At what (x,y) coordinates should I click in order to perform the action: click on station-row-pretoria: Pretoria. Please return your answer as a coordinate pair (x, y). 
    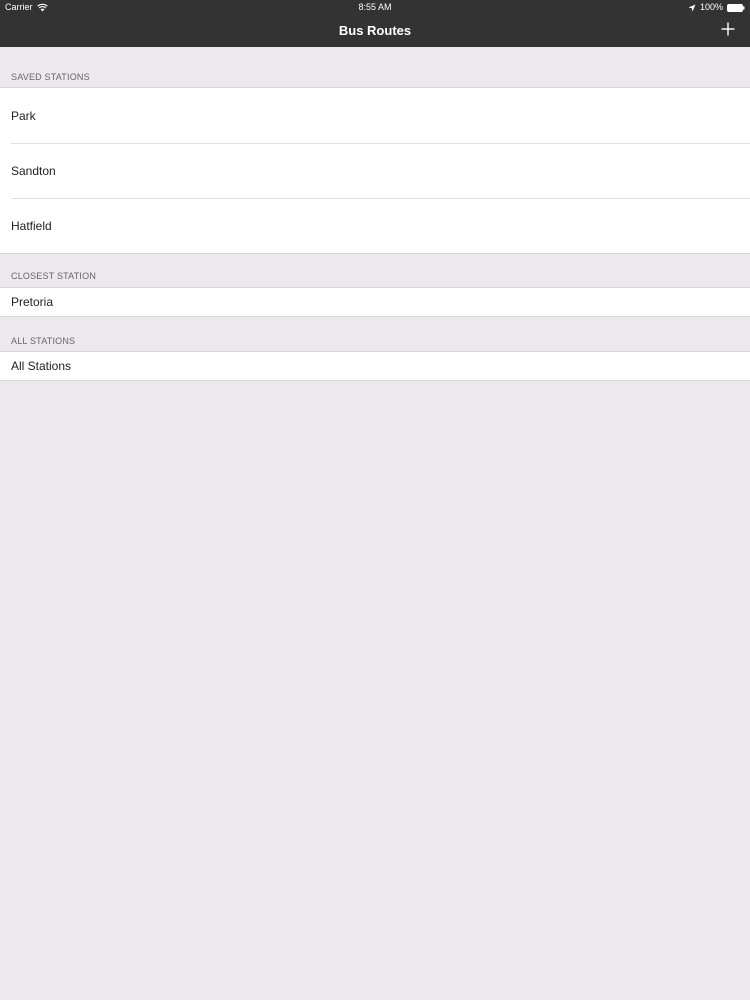
    Looking at the image, I should click on (375, 302).